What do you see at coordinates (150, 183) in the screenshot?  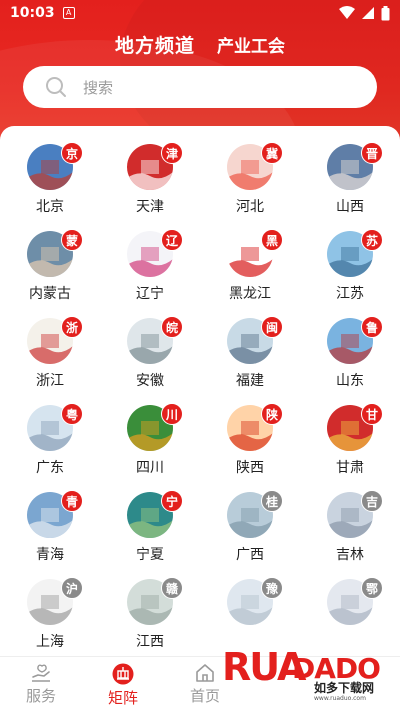 I see `region-item: 津天津` at bounding box center [150, 183].